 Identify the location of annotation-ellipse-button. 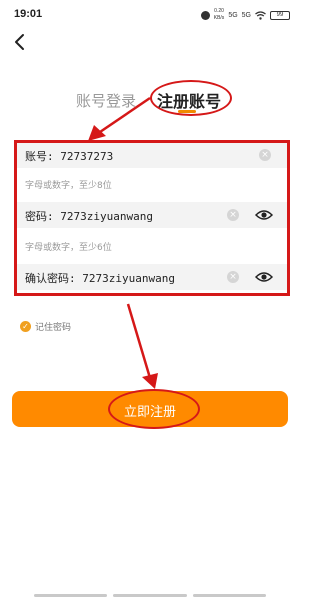
(154, 409).